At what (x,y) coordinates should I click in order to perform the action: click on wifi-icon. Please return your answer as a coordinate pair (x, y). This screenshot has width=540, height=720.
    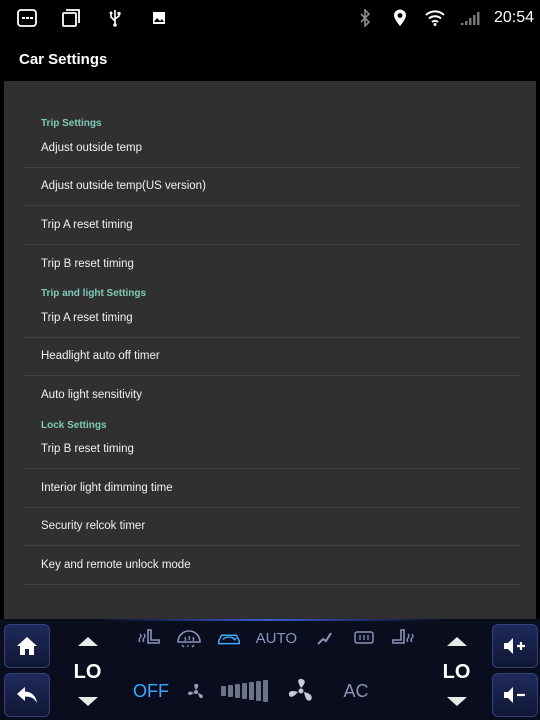
    Looking at the image, I should click on (435, 18).